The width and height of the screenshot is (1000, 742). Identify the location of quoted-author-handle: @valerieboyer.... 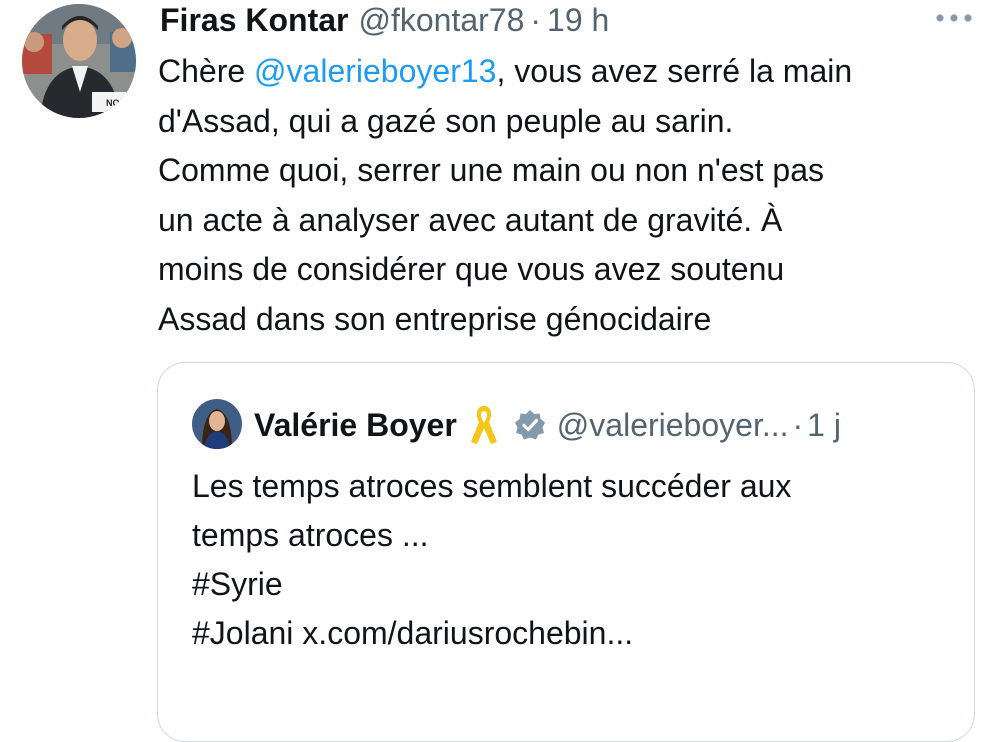
(673, 425).